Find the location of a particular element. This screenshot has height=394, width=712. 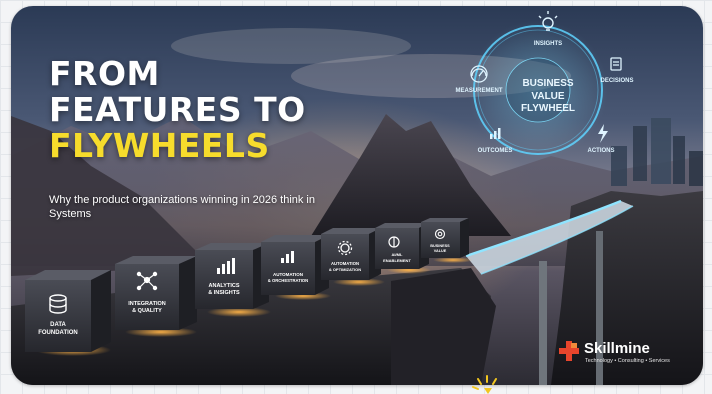

step-label: ANALYTICS is located at coordinates (224, 286).